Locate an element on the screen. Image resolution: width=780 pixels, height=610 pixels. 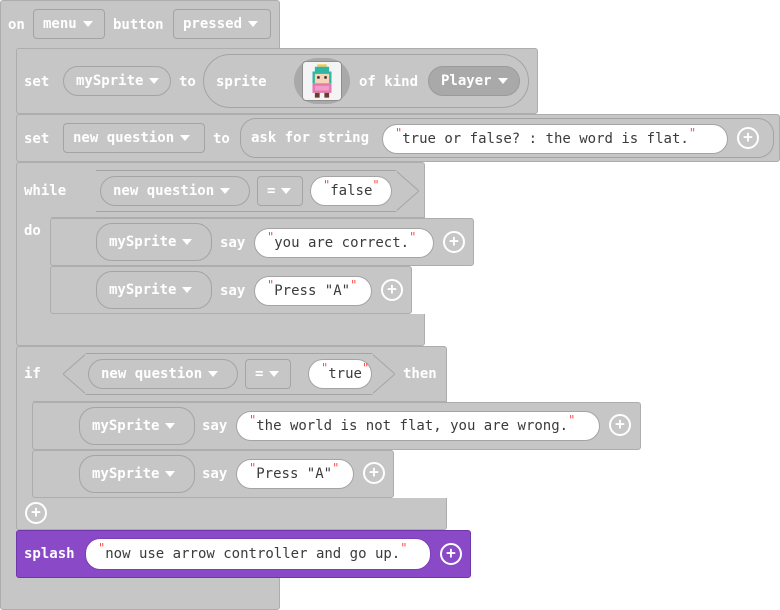
action-dropdown: pressed is located at coordinates (222, 24).